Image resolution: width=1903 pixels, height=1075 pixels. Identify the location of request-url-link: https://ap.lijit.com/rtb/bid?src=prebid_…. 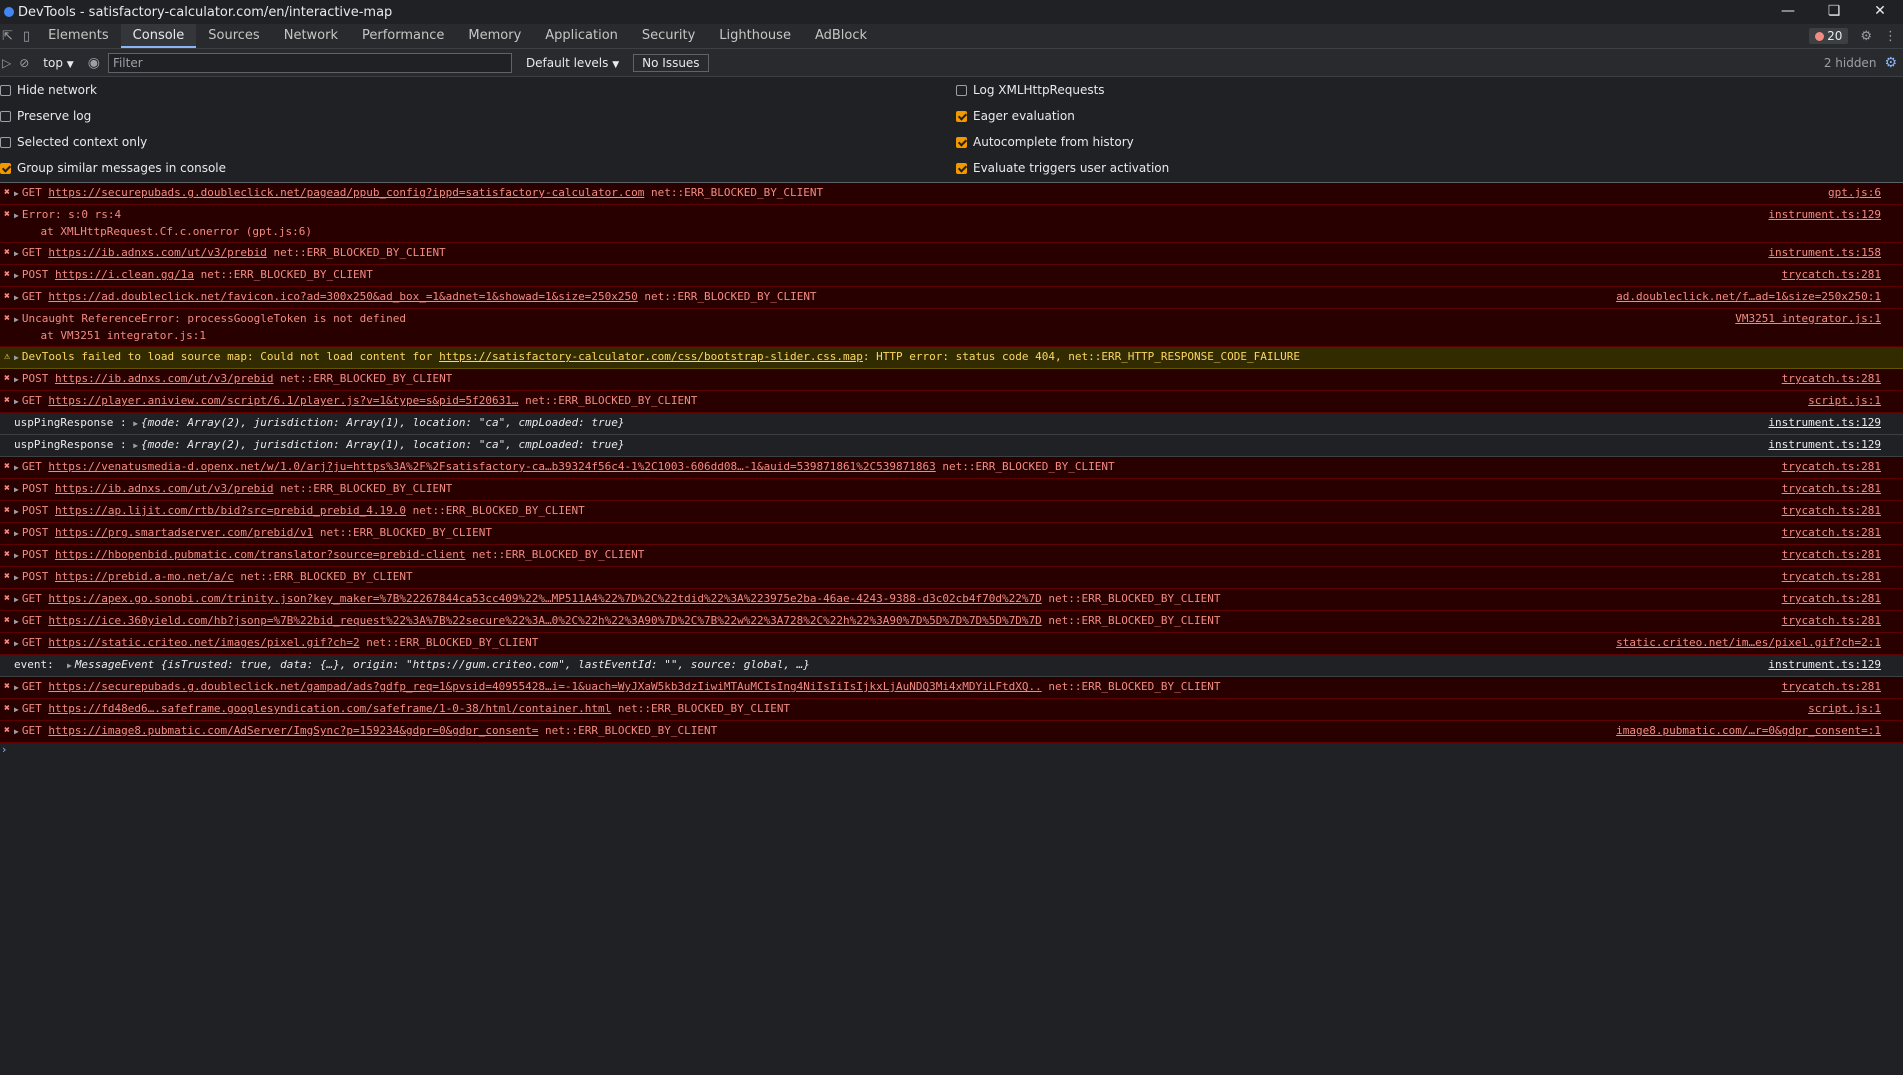
(230, 510).